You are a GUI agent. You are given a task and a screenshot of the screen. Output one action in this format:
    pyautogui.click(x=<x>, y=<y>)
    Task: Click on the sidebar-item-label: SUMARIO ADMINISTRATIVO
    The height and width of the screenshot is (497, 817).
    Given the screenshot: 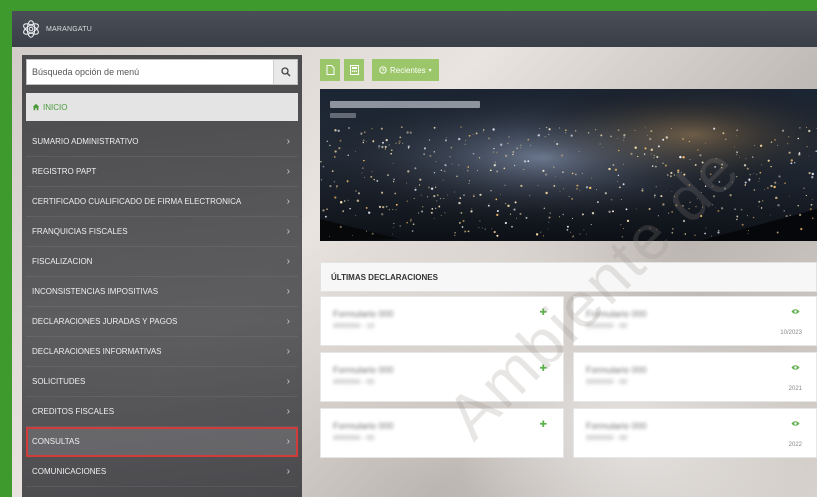 What is the action you would take?
    pyautogui.click(x=85, y=141)
    